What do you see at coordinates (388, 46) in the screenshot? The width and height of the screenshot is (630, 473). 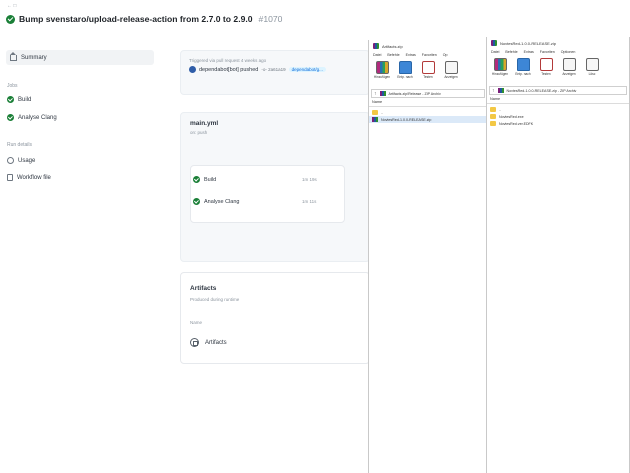 I see `window-title: Artifacts.zip` at bounding box center [388, 46].